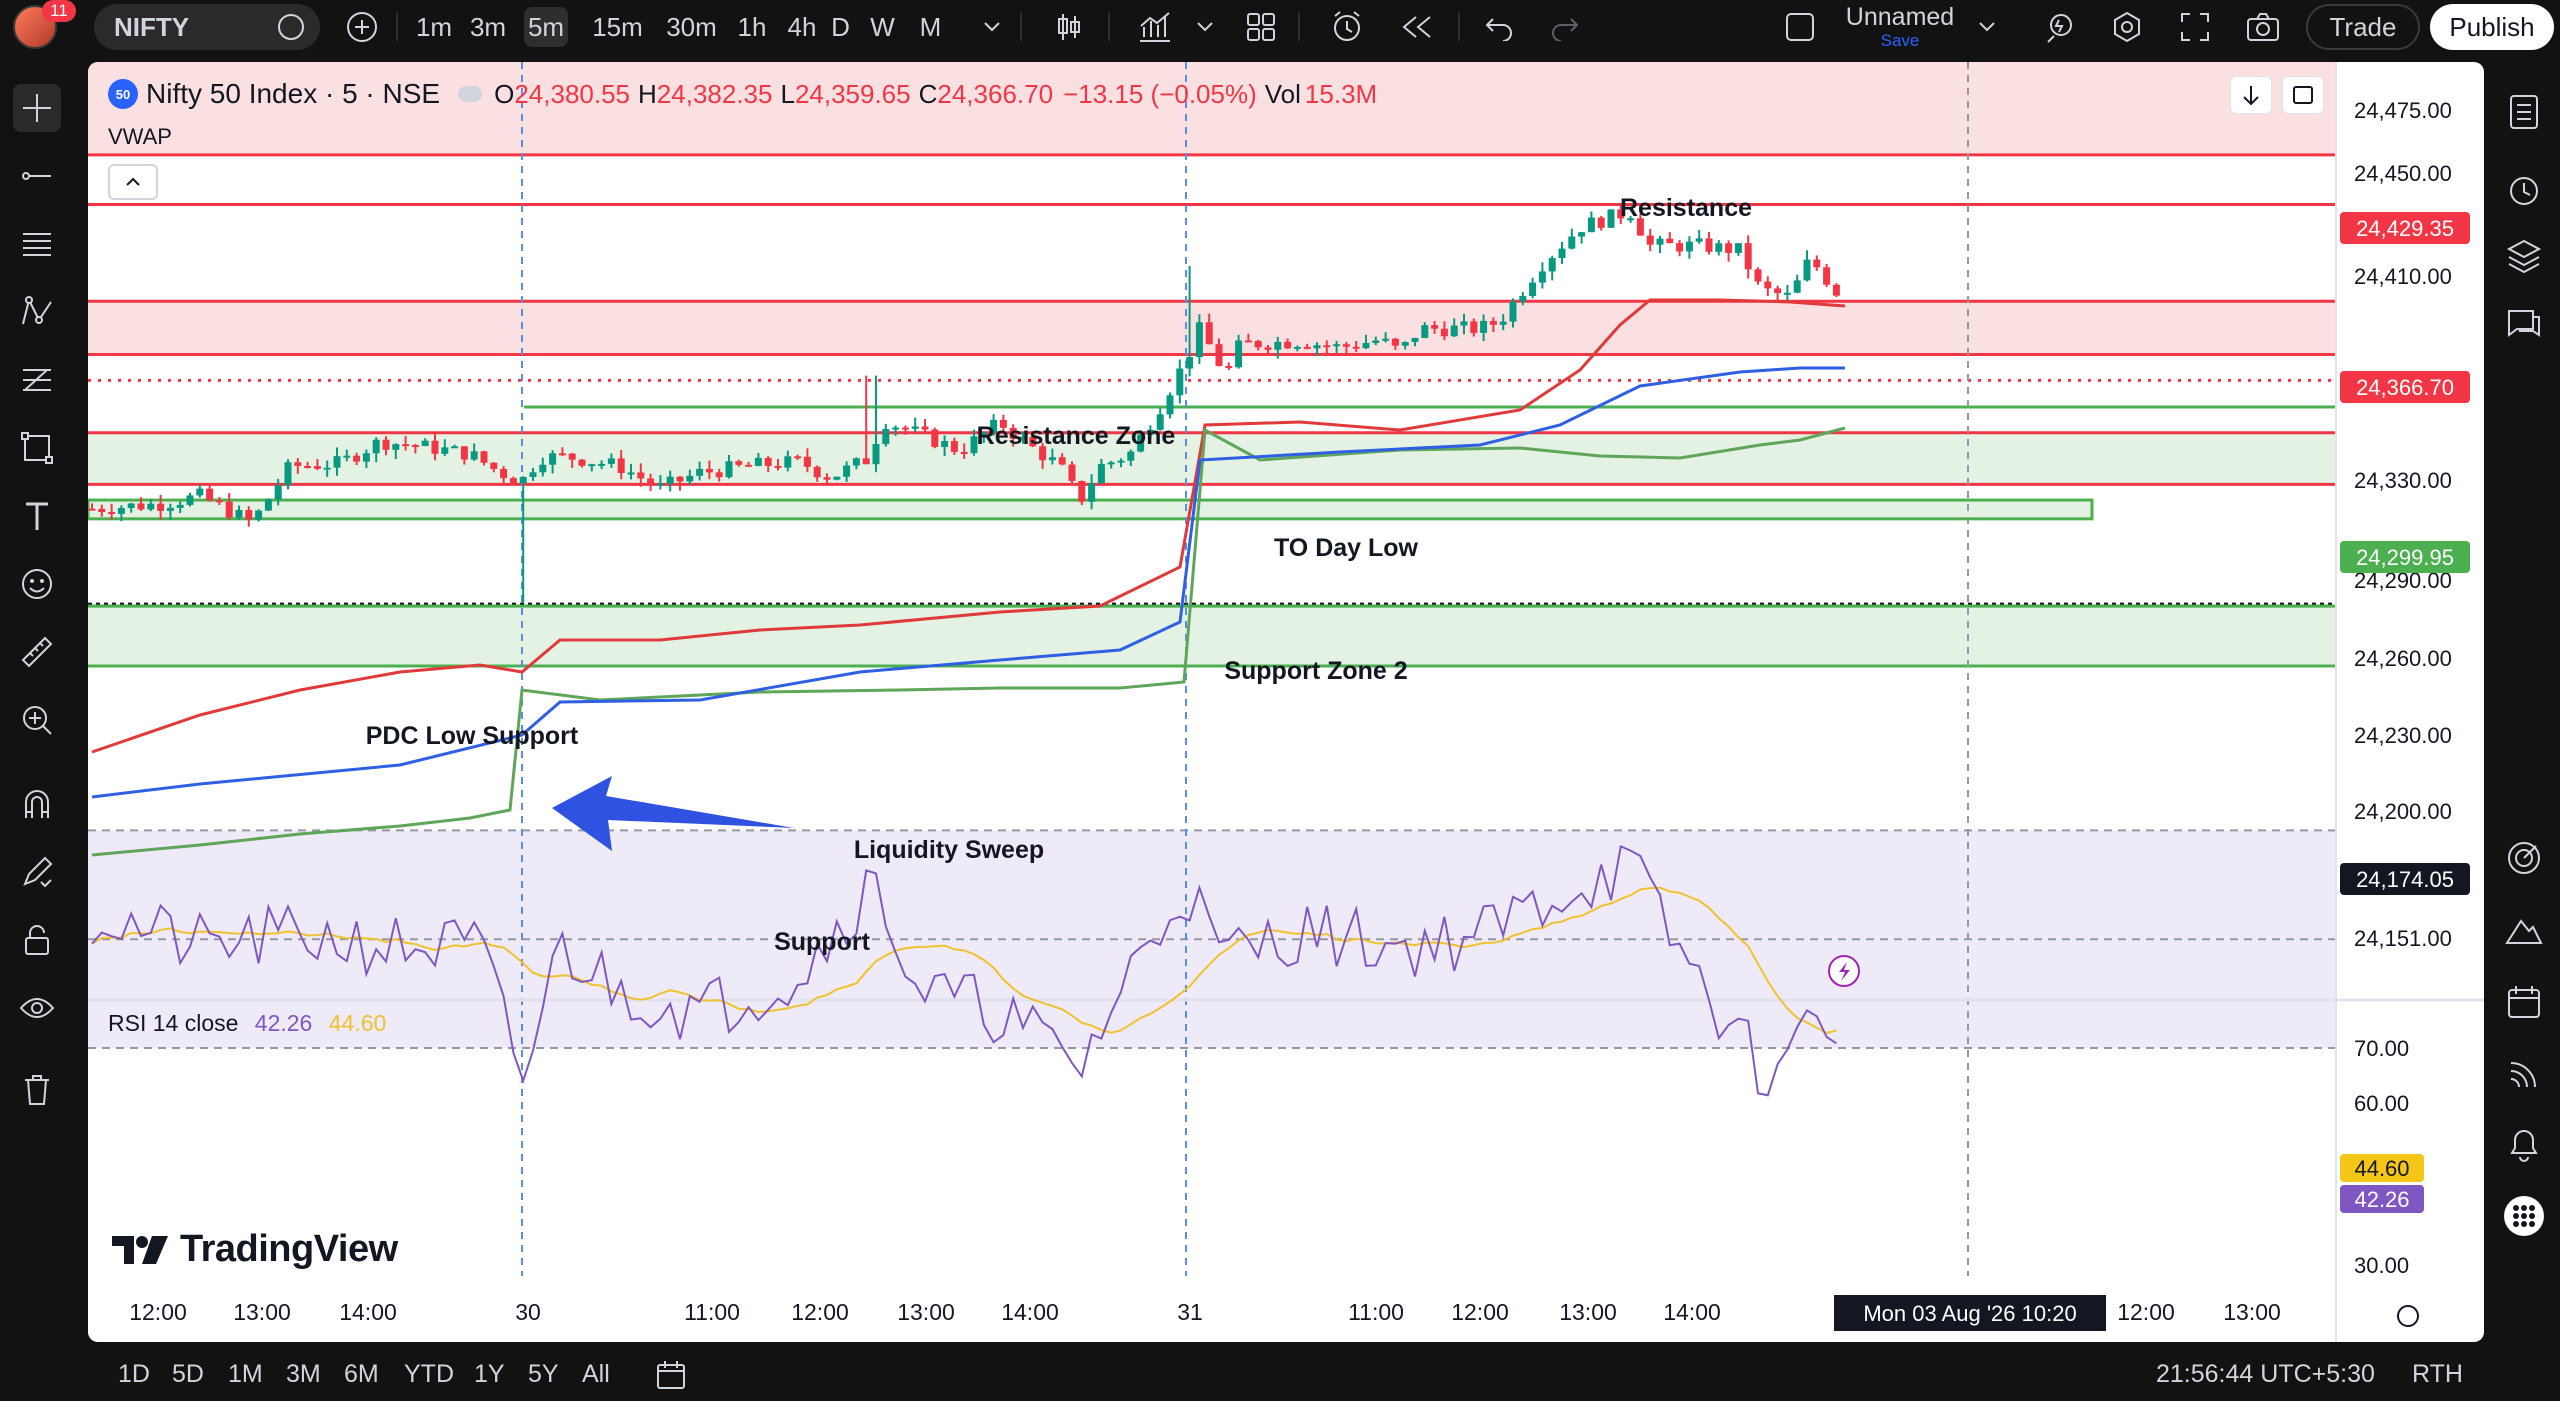  What do you see at coordinates (1069, 27) in the screenshot?
I see `candles-icon` at bounding box center [1069, 27].